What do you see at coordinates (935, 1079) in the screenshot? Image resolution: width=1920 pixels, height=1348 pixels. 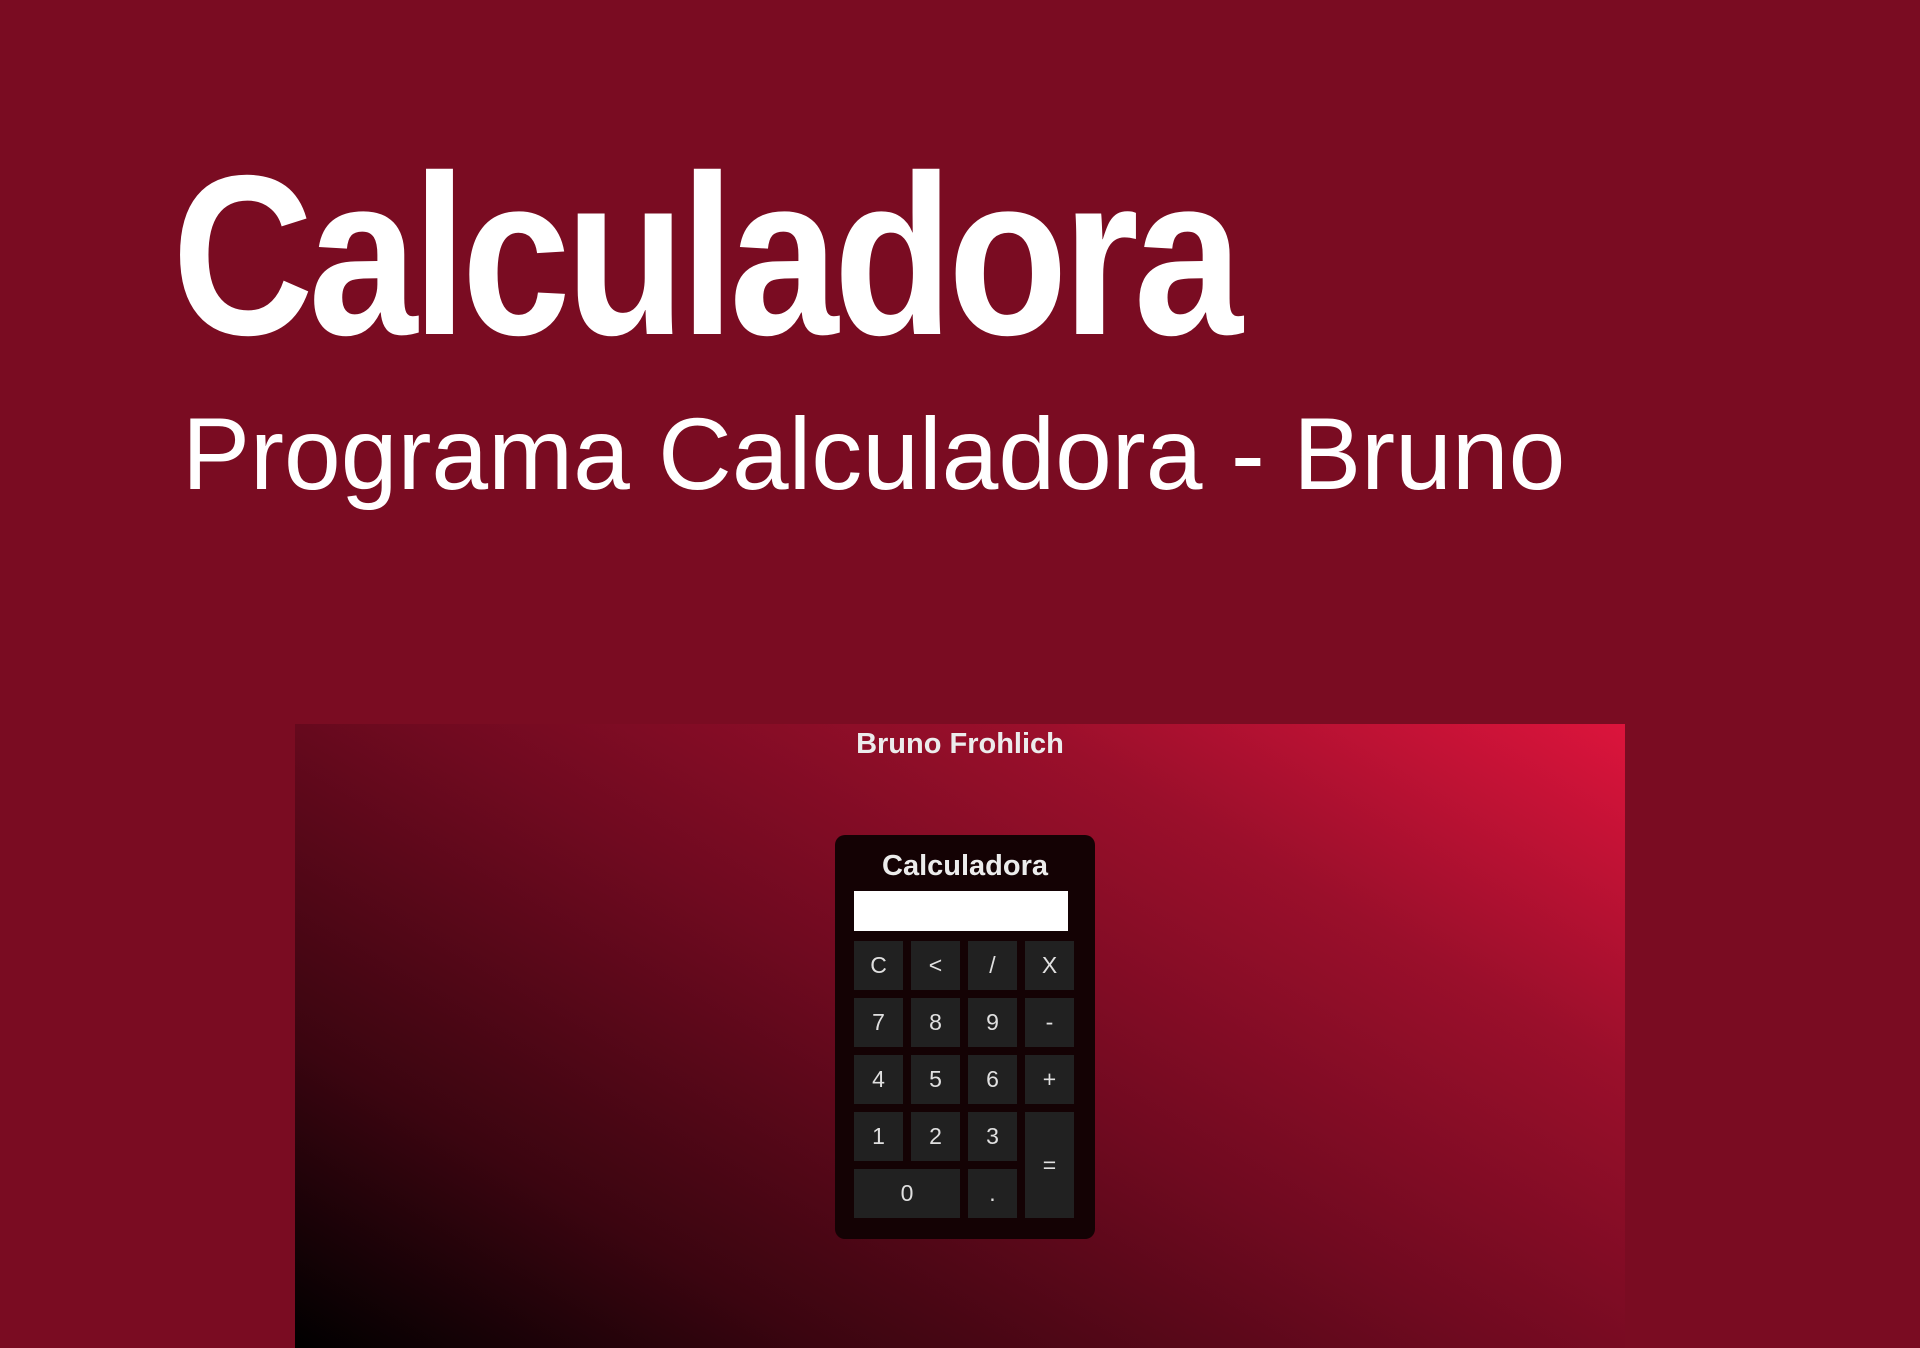 I see `digit-5-button: 5` at bounding box center [935, 1079].